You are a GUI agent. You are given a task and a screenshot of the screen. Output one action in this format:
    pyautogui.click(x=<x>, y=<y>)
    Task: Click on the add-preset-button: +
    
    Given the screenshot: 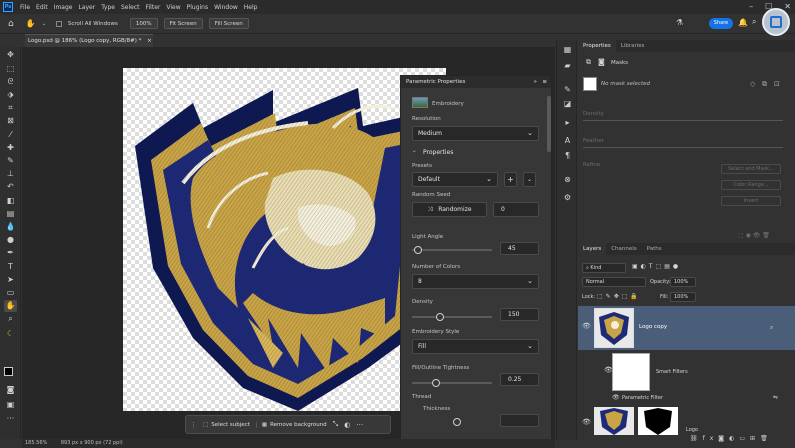 What is the action you would take?
    pyautogui.click(x=510, y=179)
    